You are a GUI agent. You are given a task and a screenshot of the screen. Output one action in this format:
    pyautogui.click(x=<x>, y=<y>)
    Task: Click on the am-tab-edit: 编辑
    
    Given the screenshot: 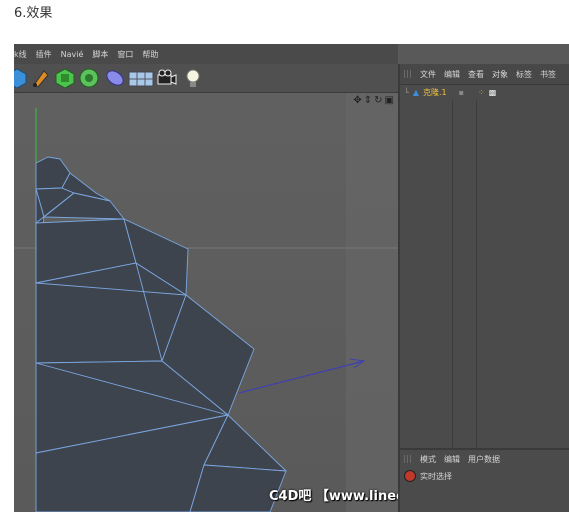 What is the action you would take?
    pyautogui.click(x=452, y=459)
    